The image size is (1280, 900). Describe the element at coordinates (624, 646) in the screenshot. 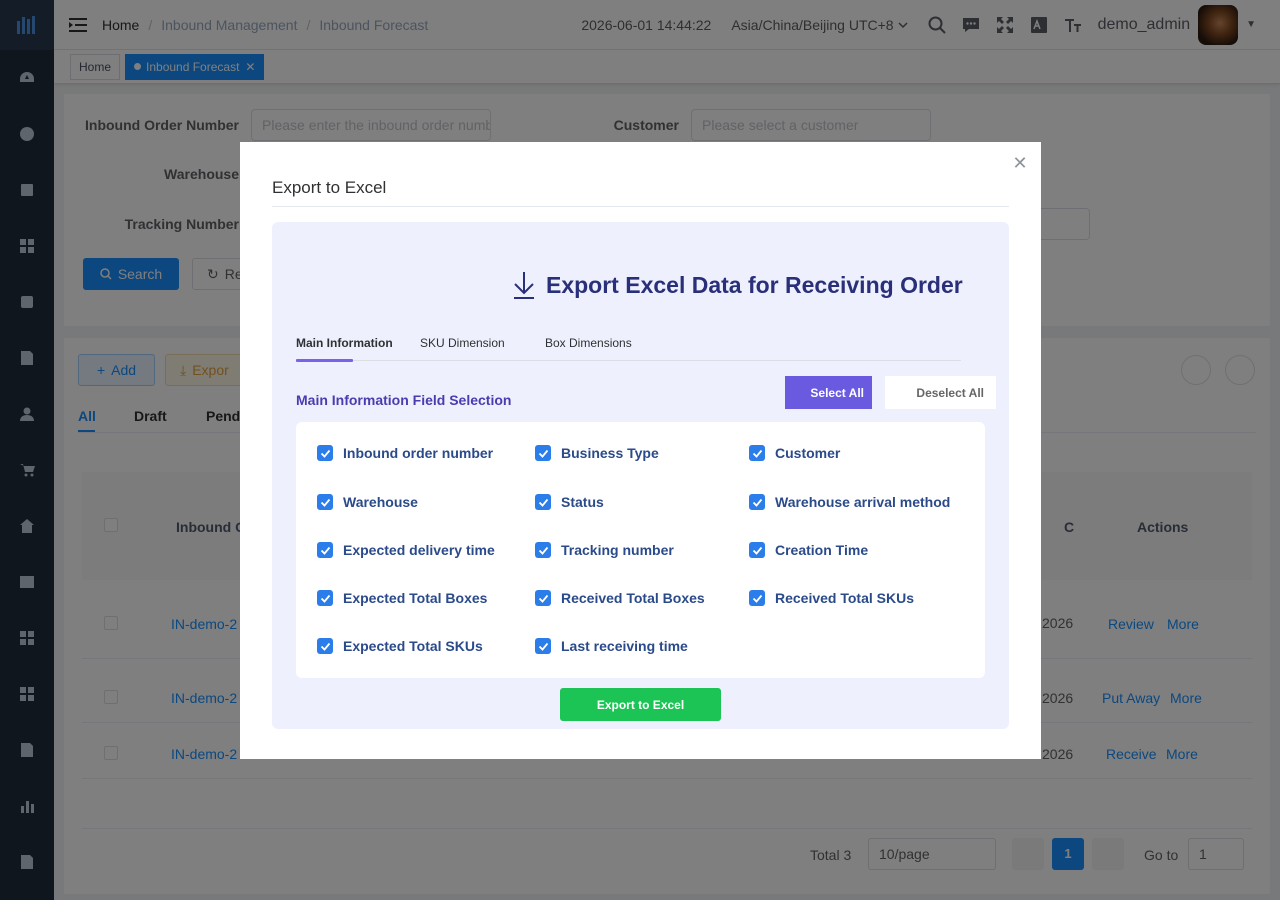

I see `field-label: Last receiving time` at that location.